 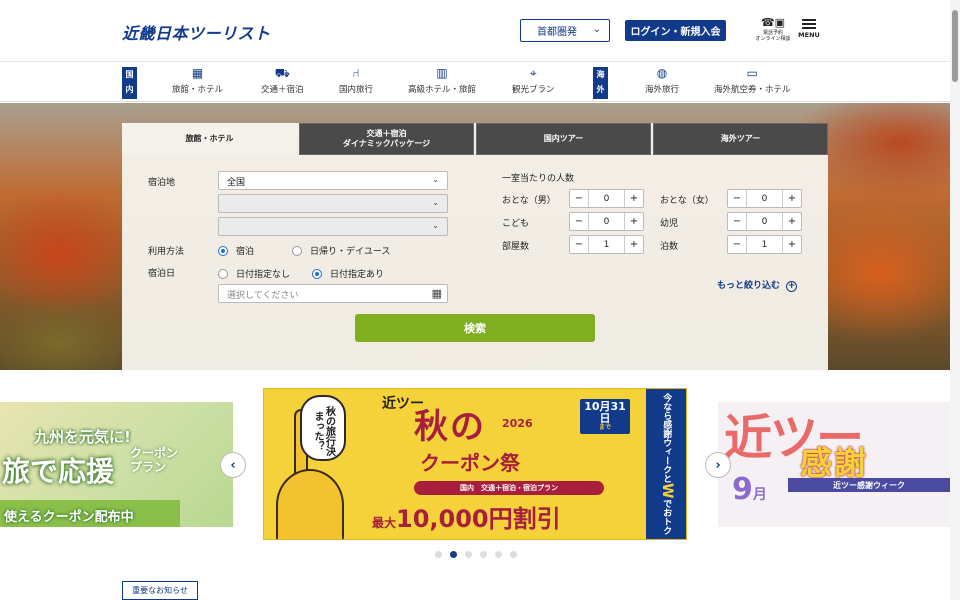 What do you see at coordinates (442, 80) in the screenshot?
I see `nav-item-luxury: ▥ 高級ホテル・旅館` at bounding box center [442, 80].